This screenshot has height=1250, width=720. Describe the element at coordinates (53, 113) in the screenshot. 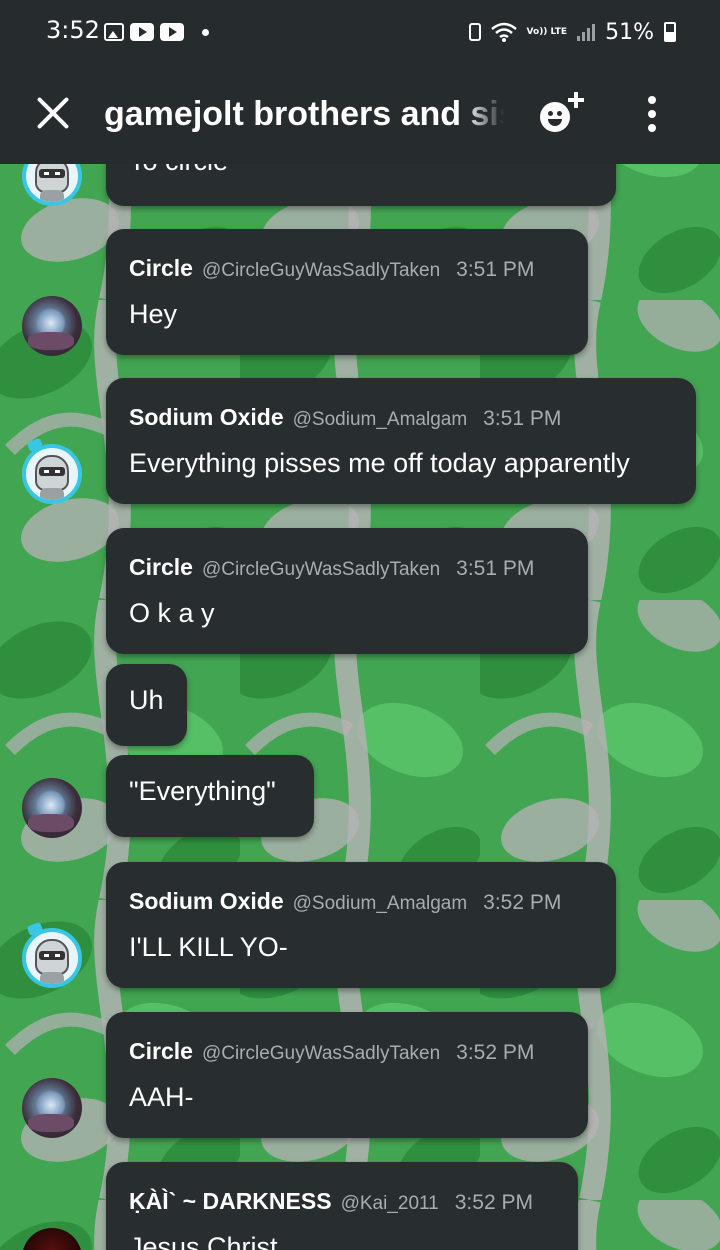

I see `close-icon` at that location.